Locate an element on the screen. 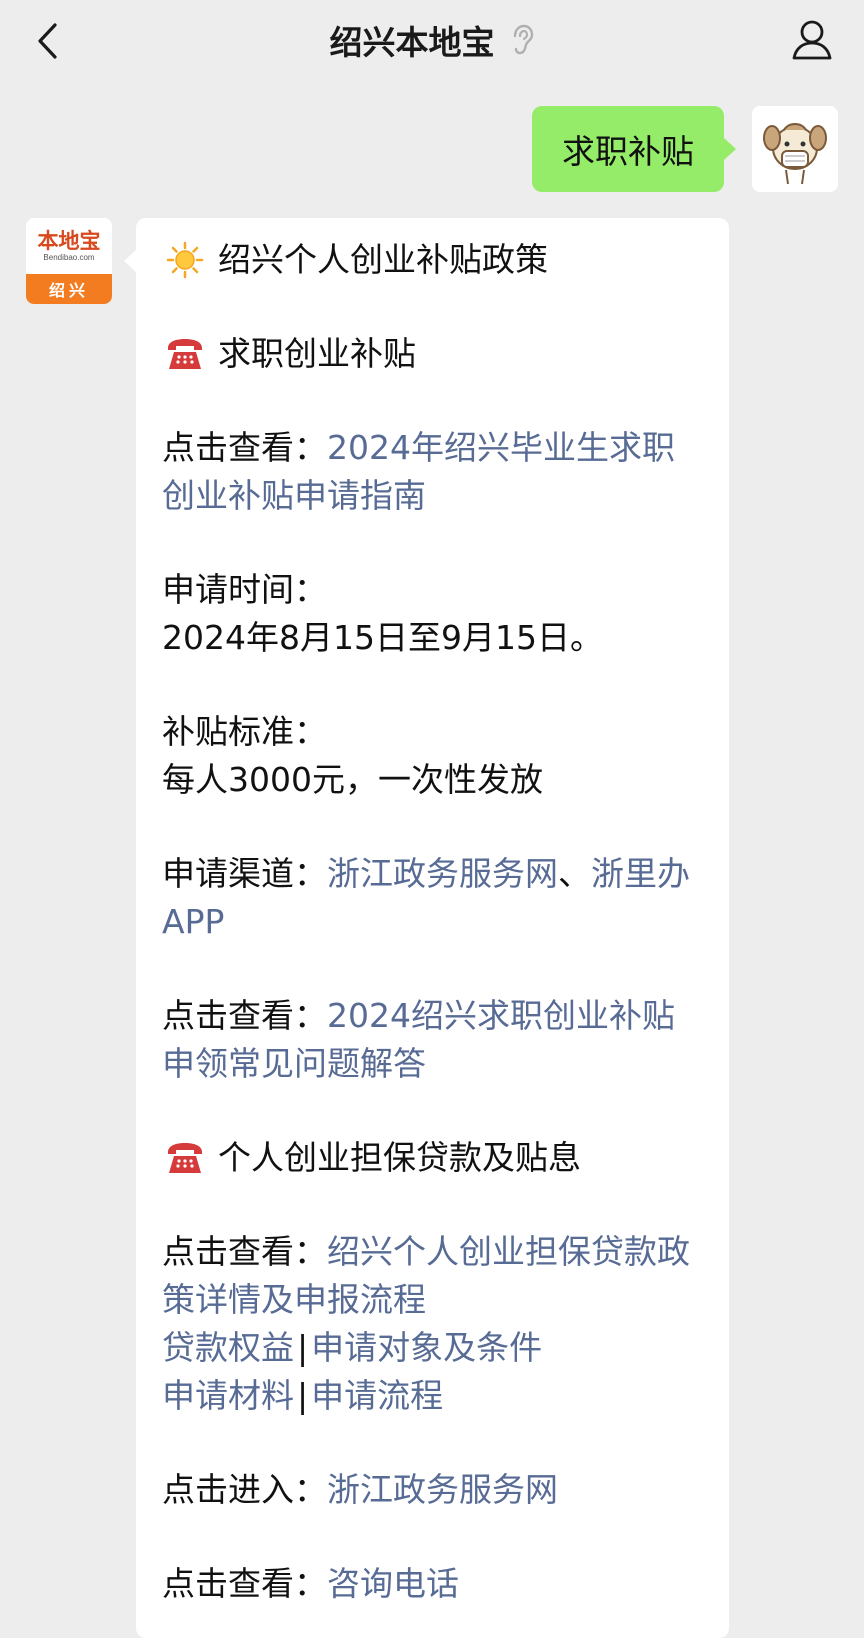 The image size is (864, 1638). puppy-avatar-icon is located at coordinates (795, 154).